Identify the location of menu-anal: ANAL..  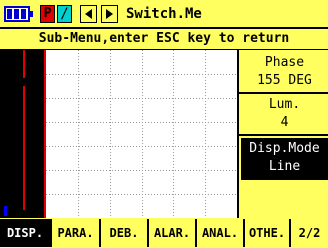
(221, 233).